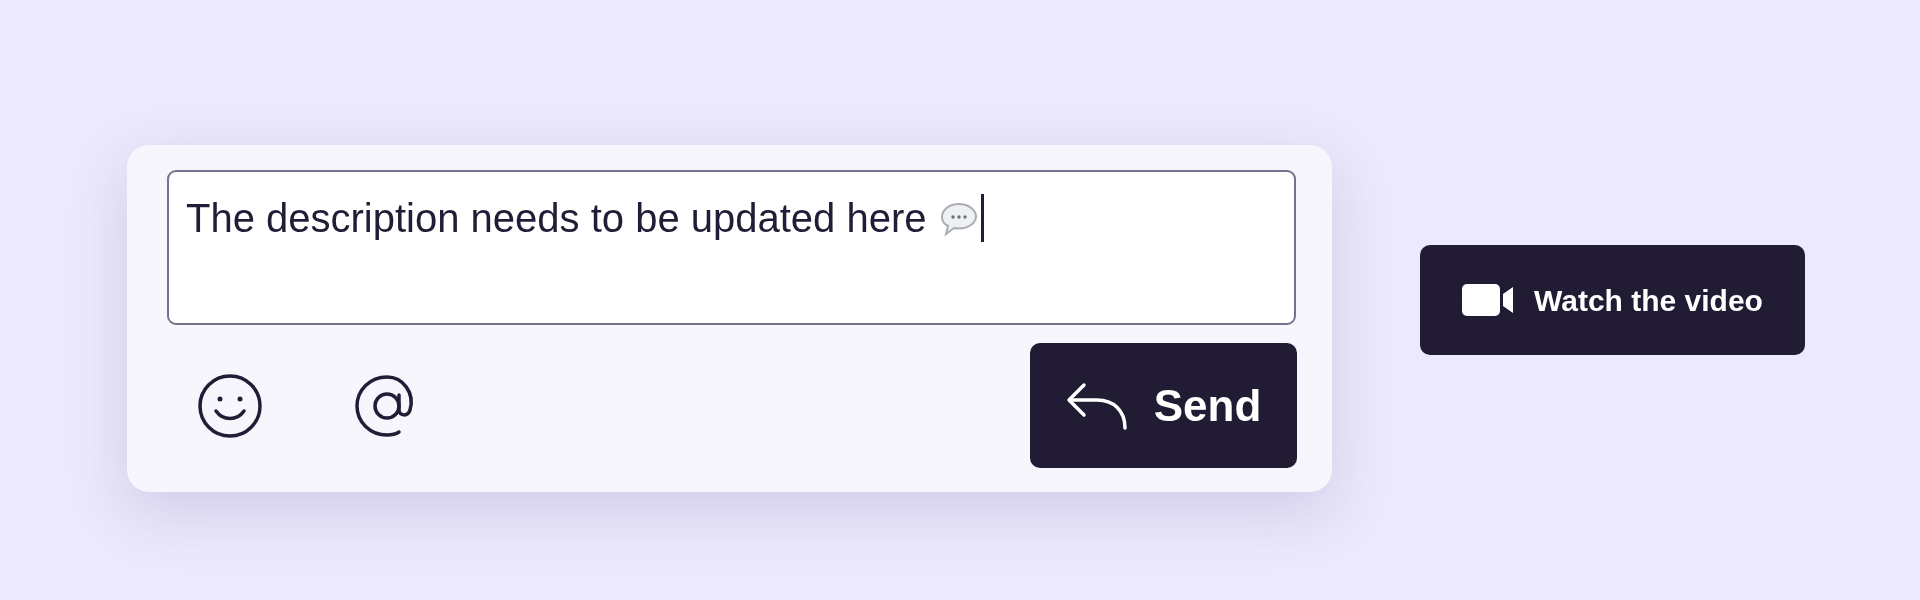  What do you see at coordinates (982, 218) in the screenshot?
I see `text-cursor` at bounding box center [982, 218].